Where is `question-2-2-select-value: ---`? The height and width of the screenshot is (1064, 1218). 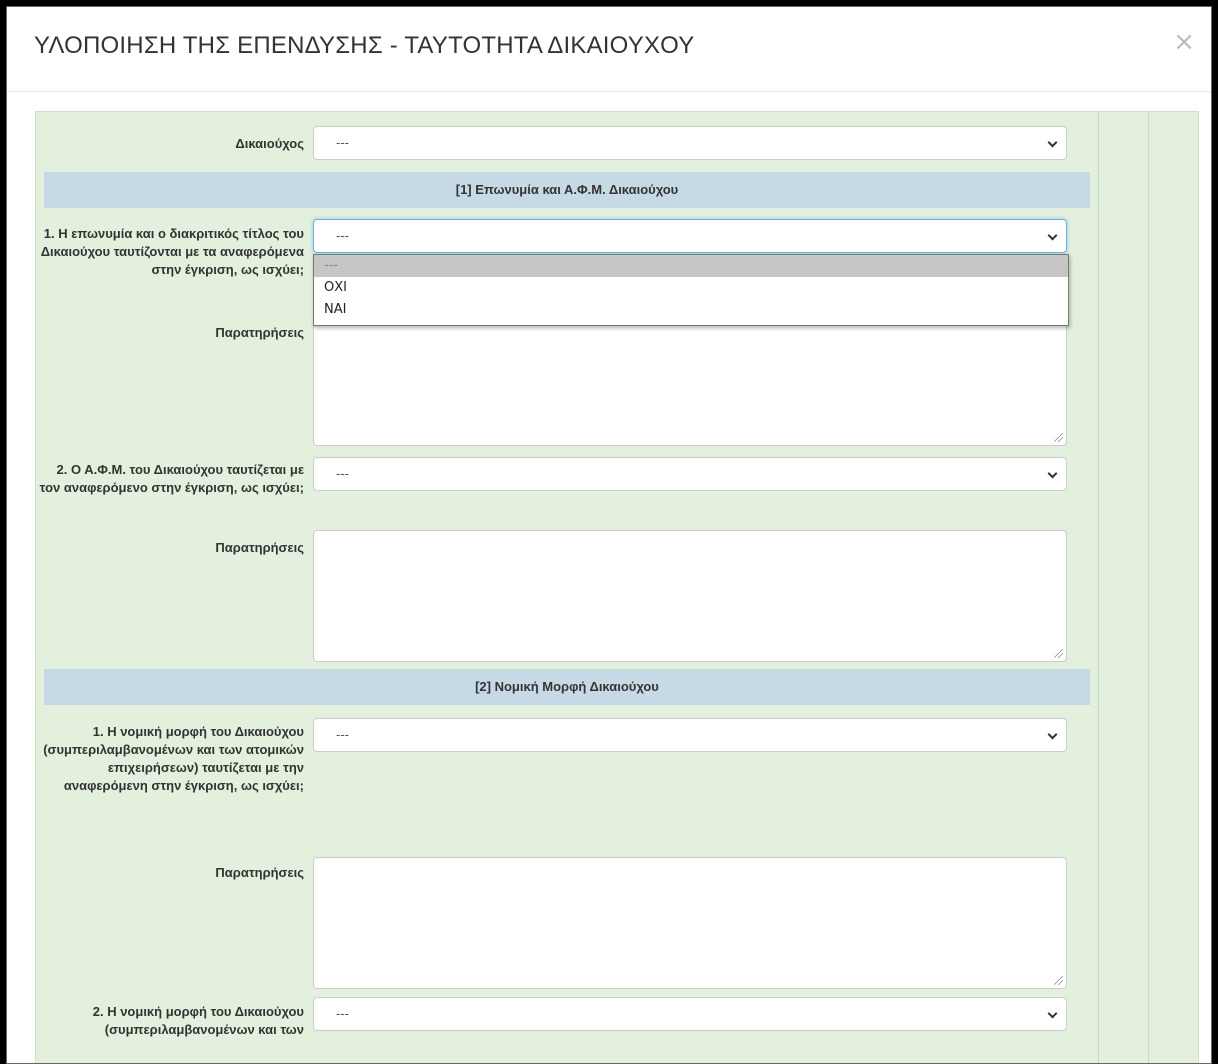 question-2-2-select-value: --- is located at coordinates (342, 1013).